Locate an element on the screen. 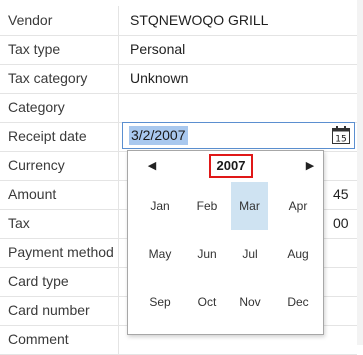 The height and width of the screenshot is (355, 363). row-vendor: Vendor STQNEWOQO GRILL is located at coordinates (178, 21).